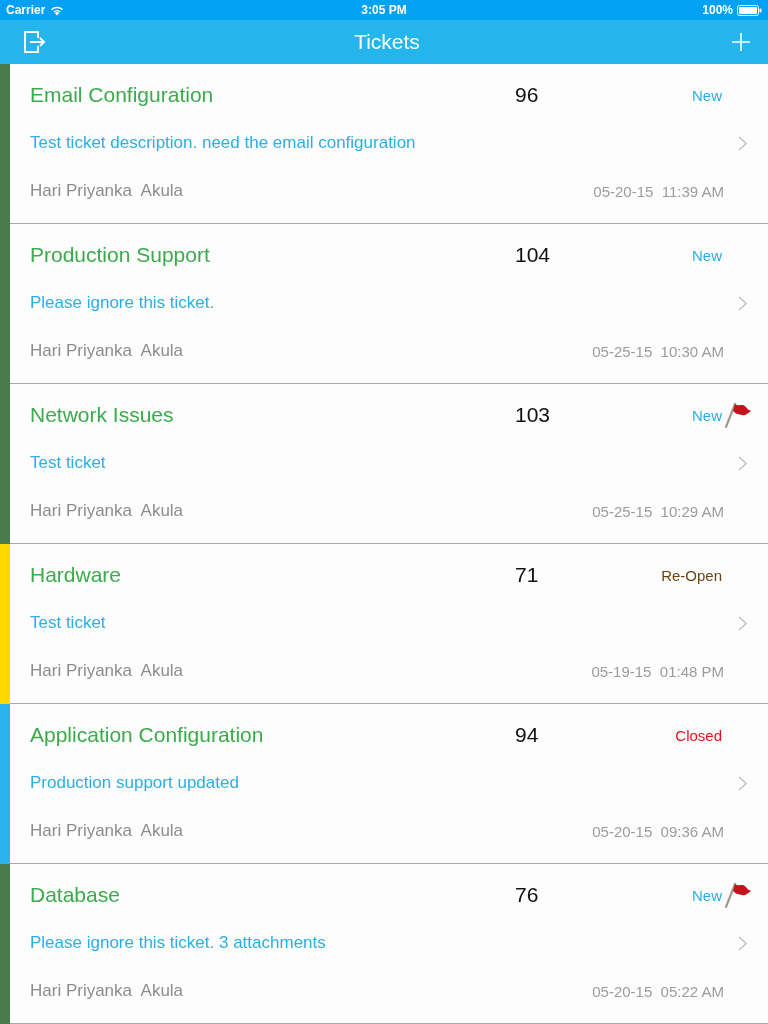 Image resolution: width=768 pixels, height=1024 pixels. Describe the element at coordinates (658, 351) in the screenshot. I see `ticket-date: 05-25-15 10:30 AM` at that location.